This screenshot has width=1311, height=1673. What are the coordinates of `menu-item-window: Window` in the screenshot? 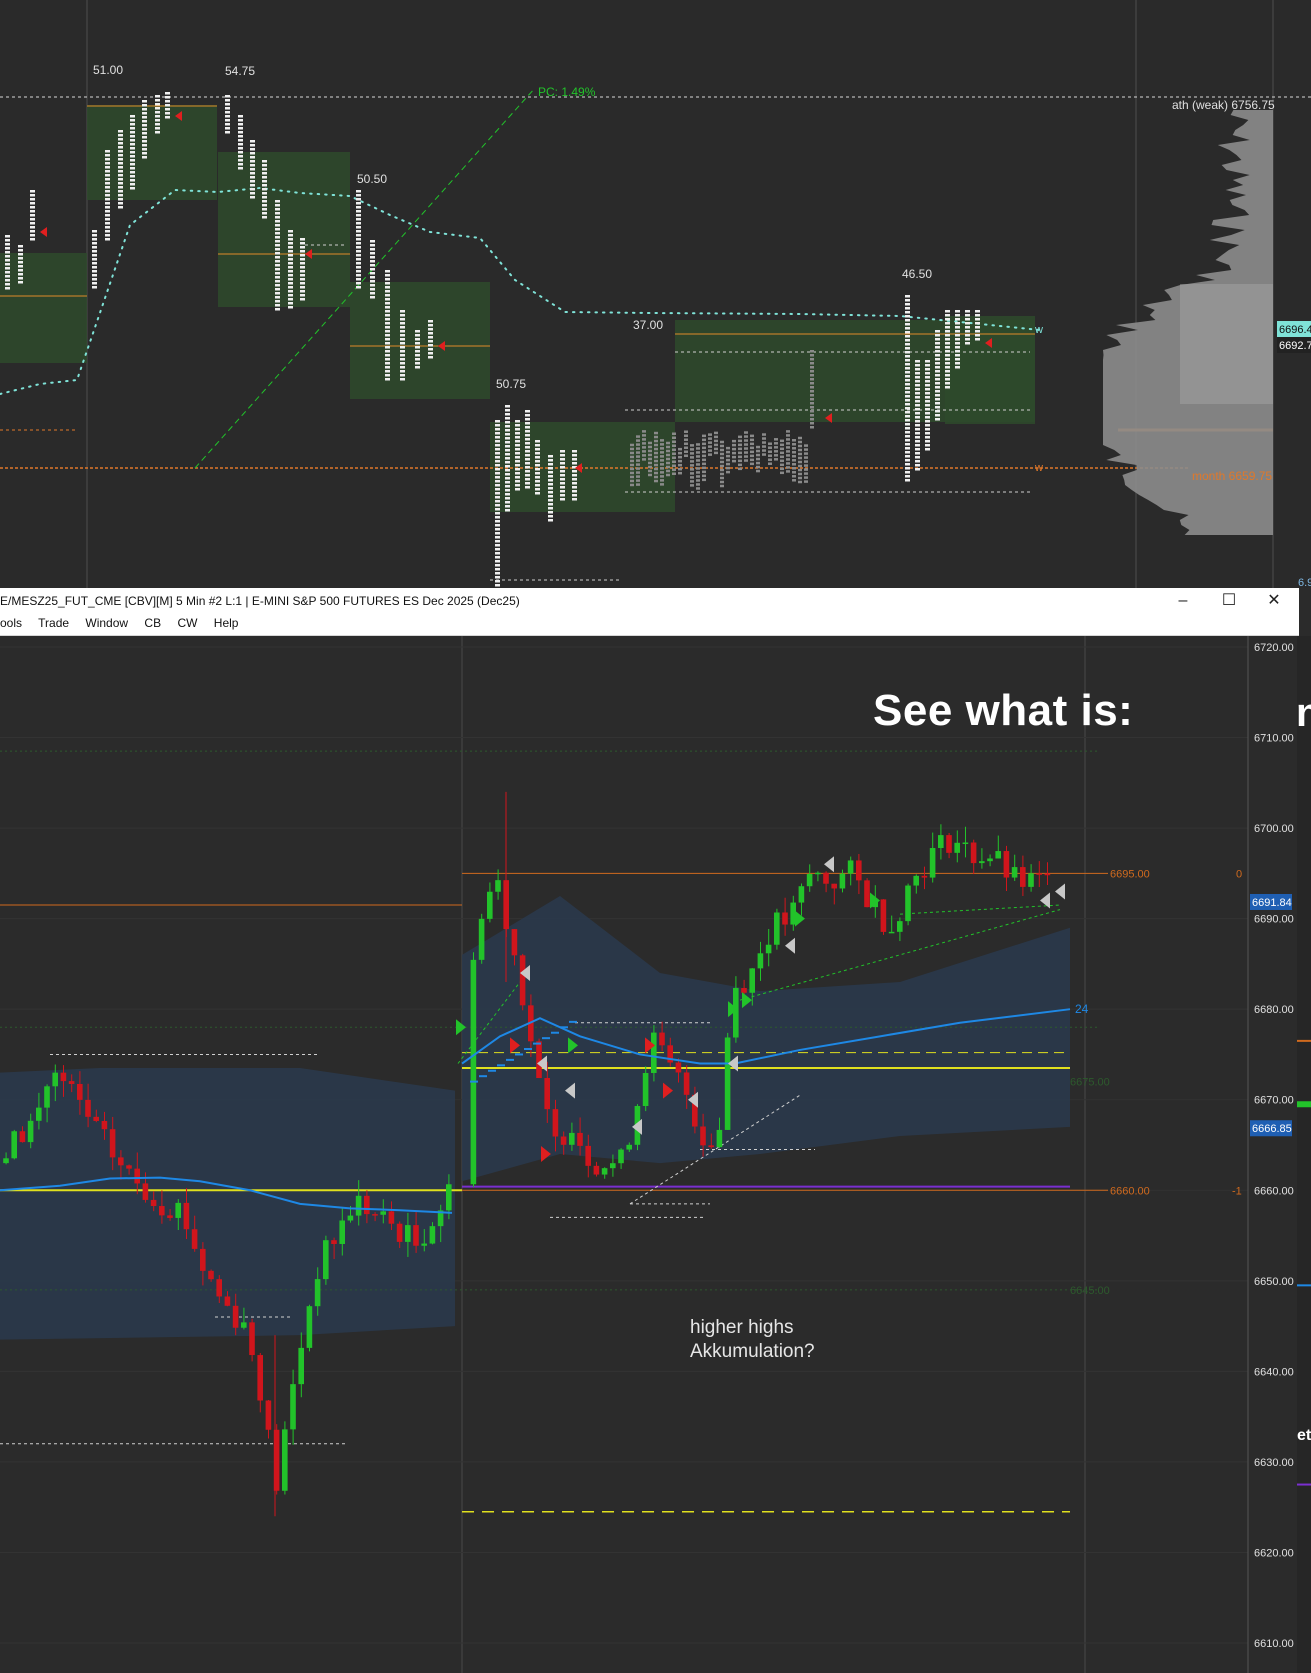 It's located at (106, 623).